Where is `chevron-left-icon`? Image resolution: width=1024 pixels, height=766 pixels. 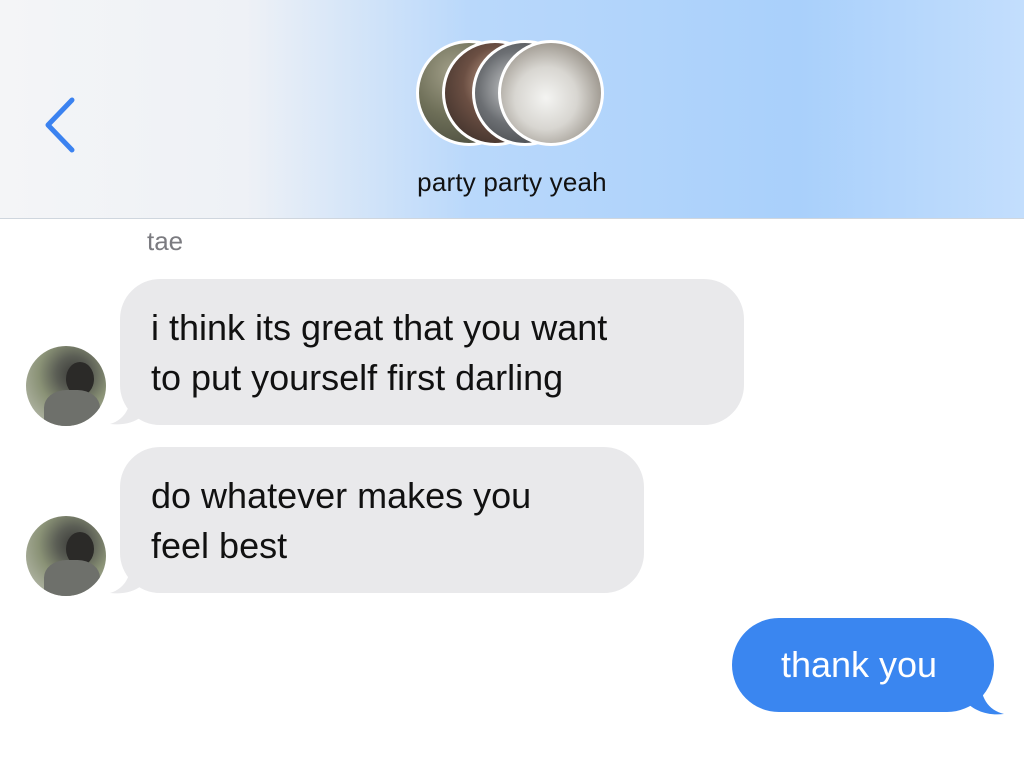 chevron-left-icon is located at coordinates (60, 125).